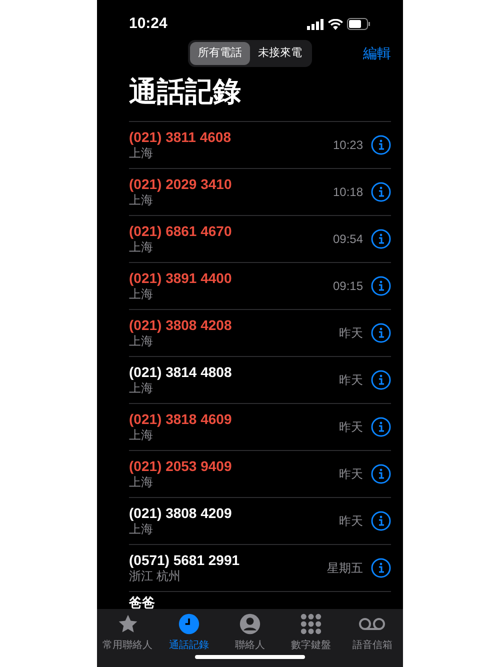 This screenshot has height=667, width=500. What do you see at coordinates (347, 286) in the screenshot?
I see `call-time: 09:15` at bounding box center [347, 286].